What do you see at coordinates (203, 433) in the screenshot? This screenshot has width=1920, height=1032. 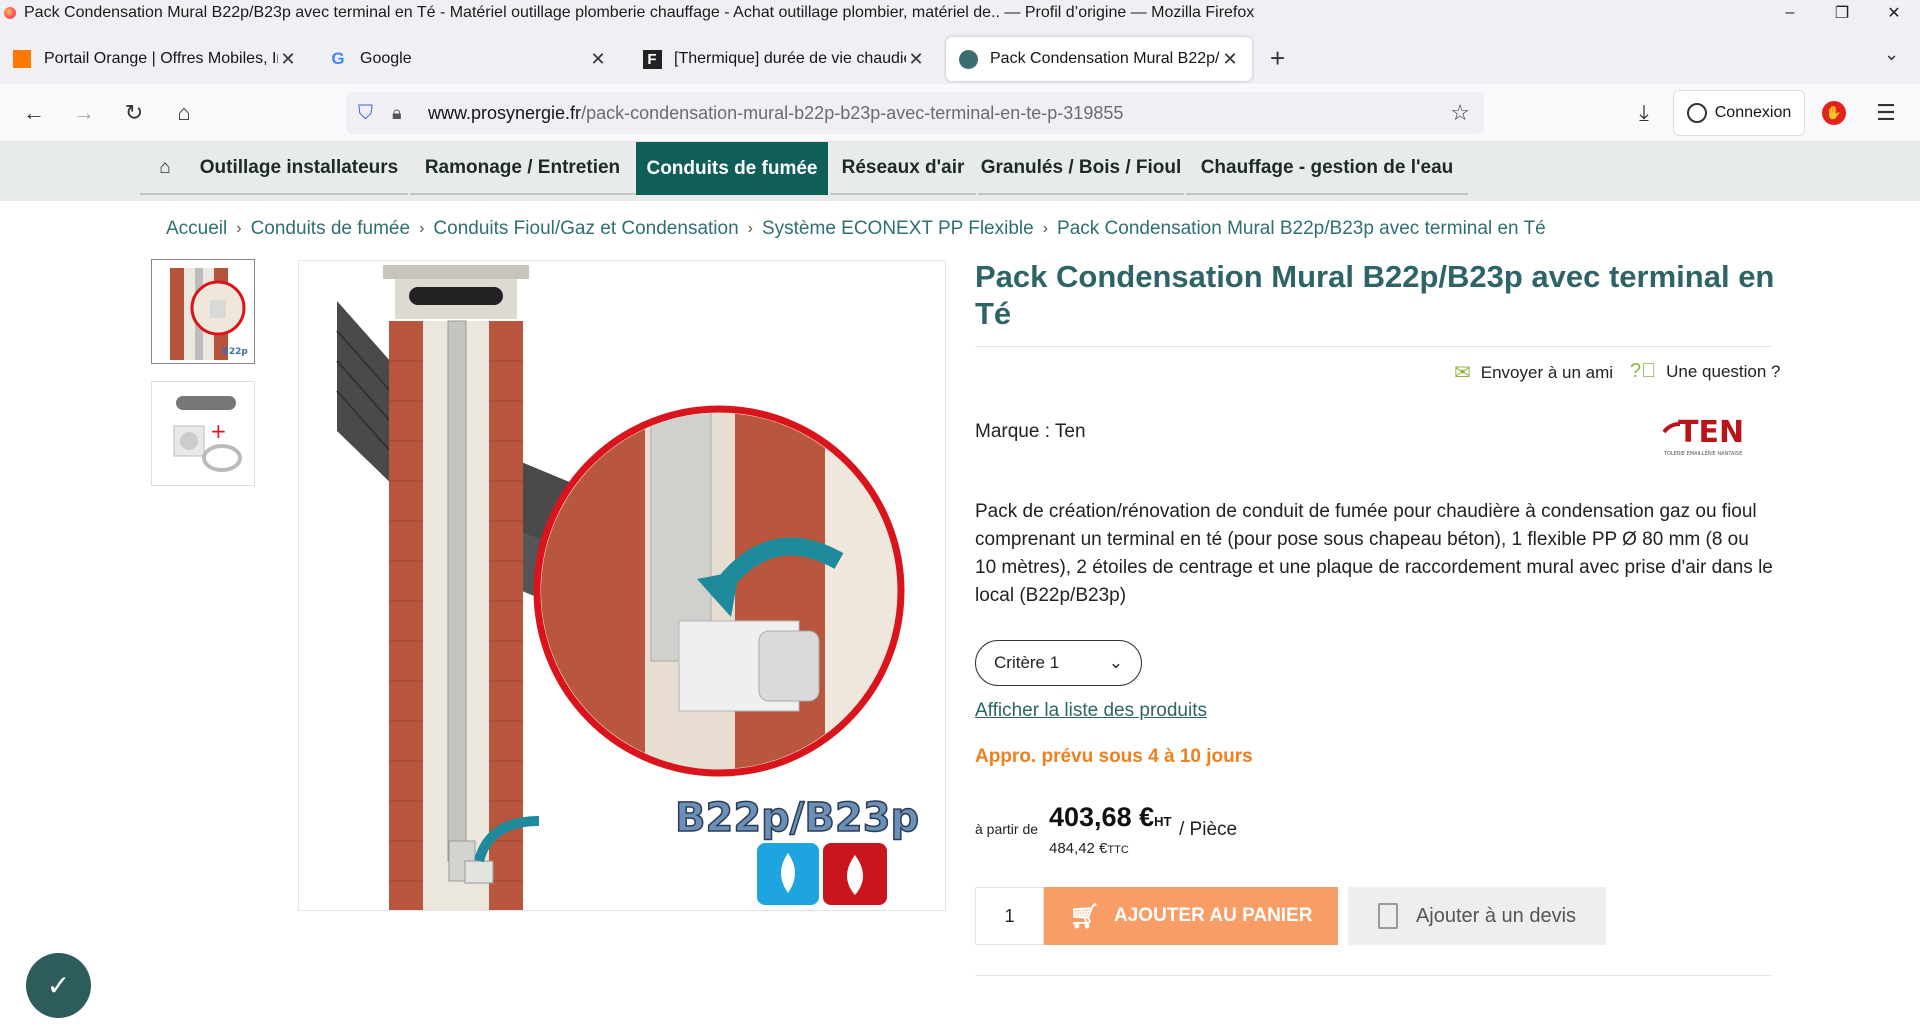 I see `product-thumbnail-2: +` at bounding box center [203, 433].